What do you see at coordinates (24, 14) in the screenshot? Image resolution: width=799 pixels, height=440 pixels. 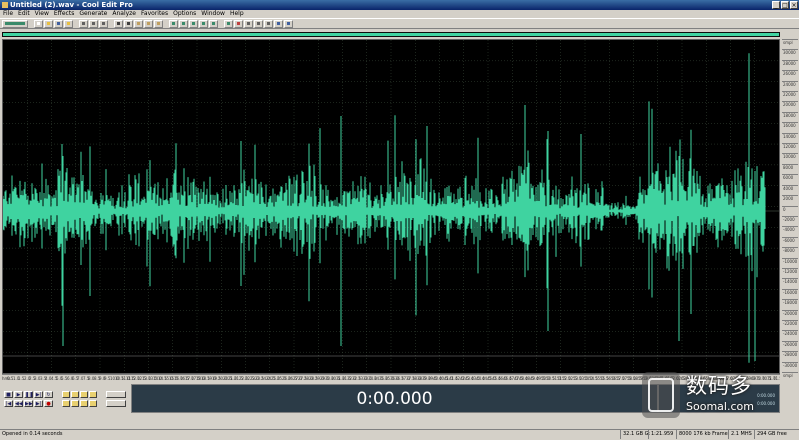 I see `menu-edit: Edit` at bounding box center [24, 14].